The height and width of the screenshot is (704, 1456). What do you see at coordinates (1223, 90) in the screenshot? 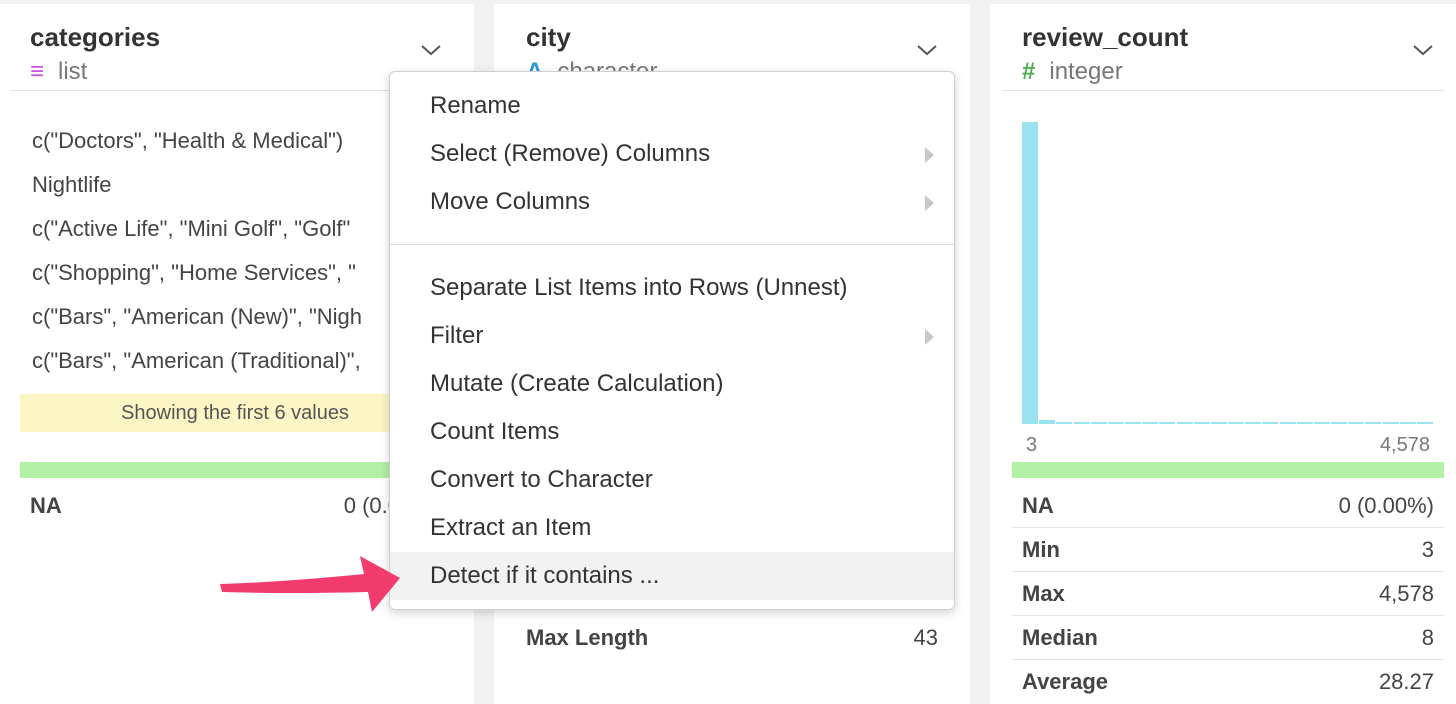
I see `header-divider` at bounding box center [1223, 90].